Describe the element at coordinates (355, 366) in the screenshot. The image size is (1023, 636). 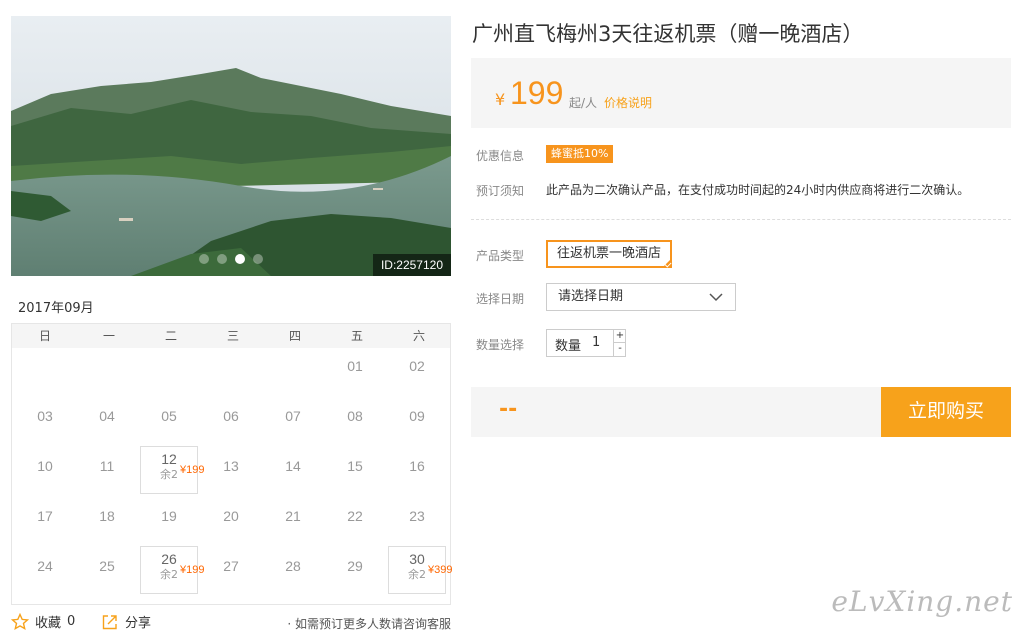
I see `calendar-day-number: 01` at that location.